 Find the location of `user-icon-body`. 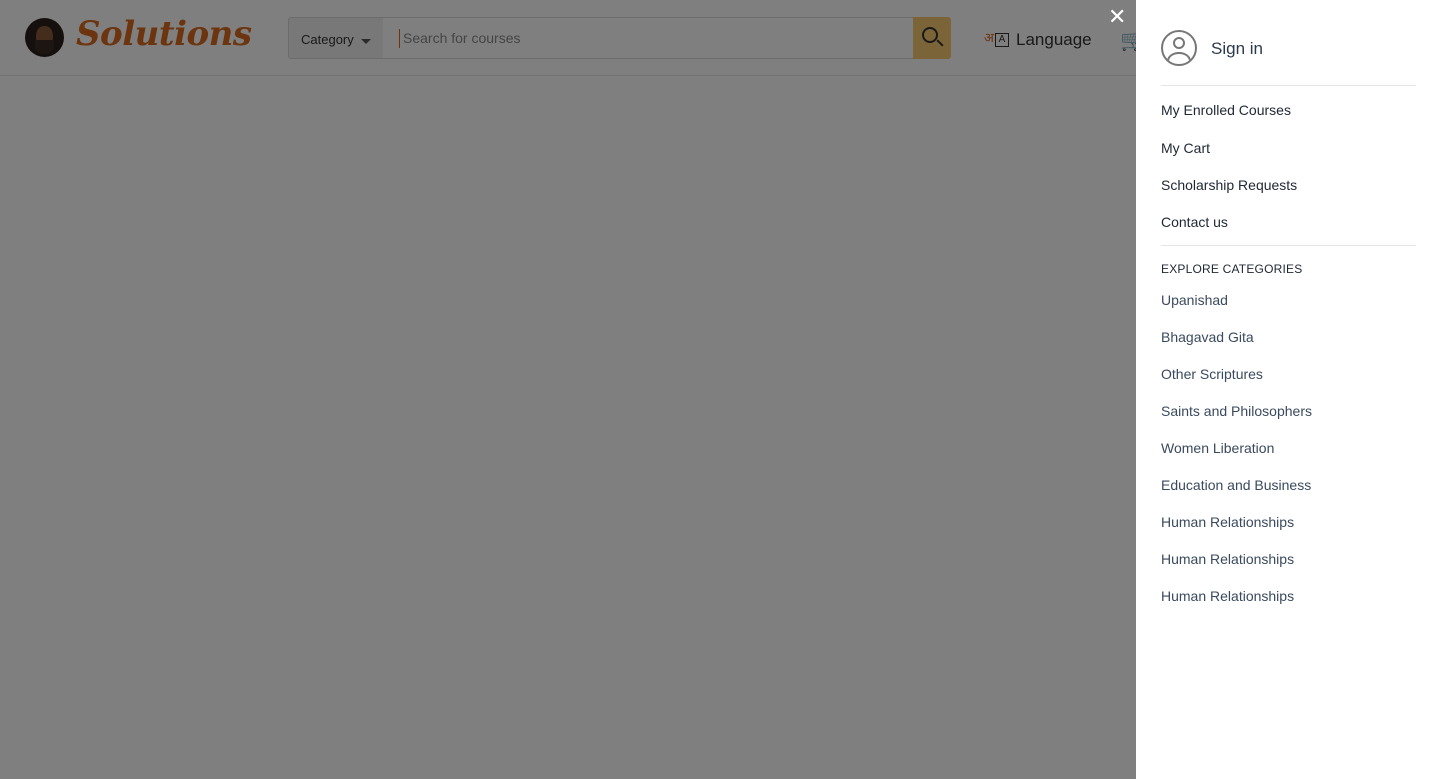

user-icon-body is located at coordinates (1179, 58).